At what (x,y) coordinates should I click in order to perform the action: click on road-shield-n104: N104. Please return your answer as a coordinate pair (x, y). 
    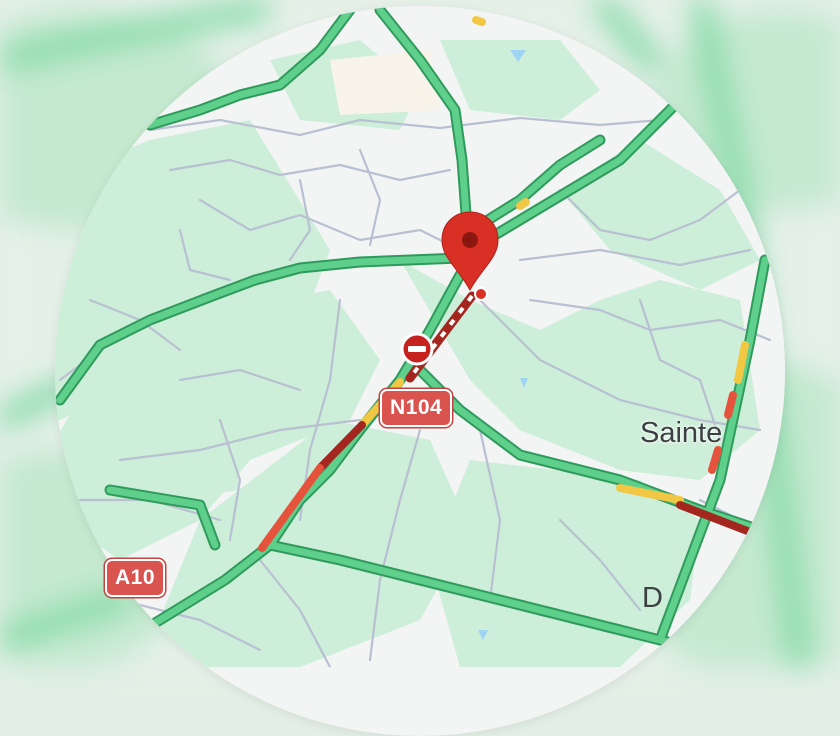
    Looking at the image, I should click on (416, 408).